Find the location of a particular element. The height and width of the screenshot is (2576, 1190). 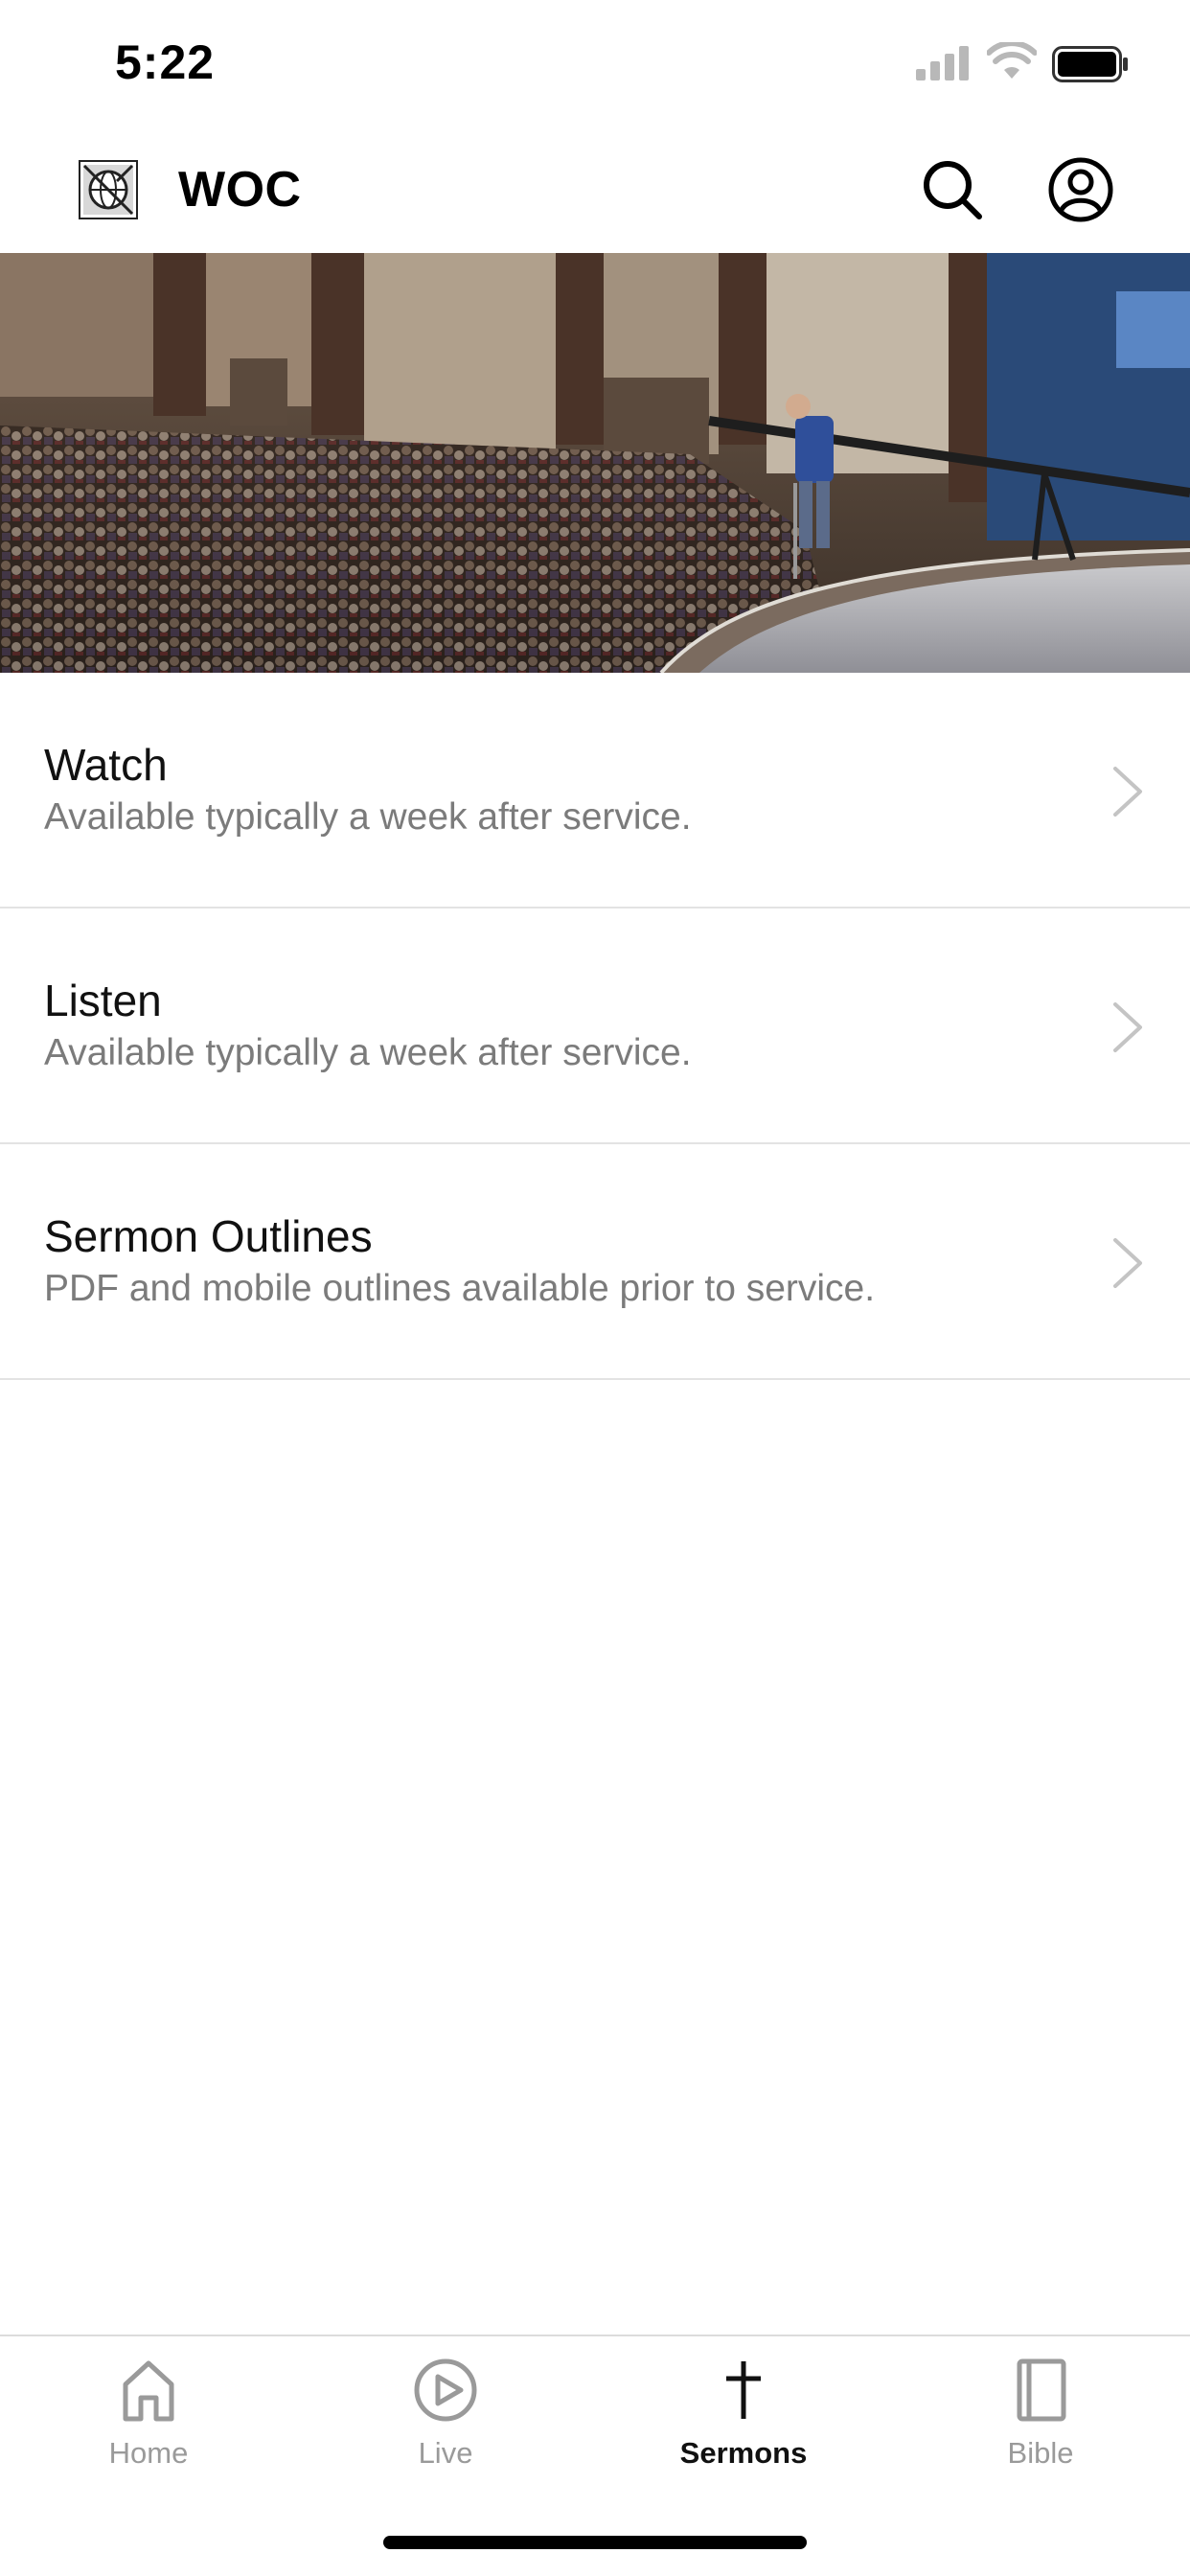

home-icon is located at coordinates (148, 2391).